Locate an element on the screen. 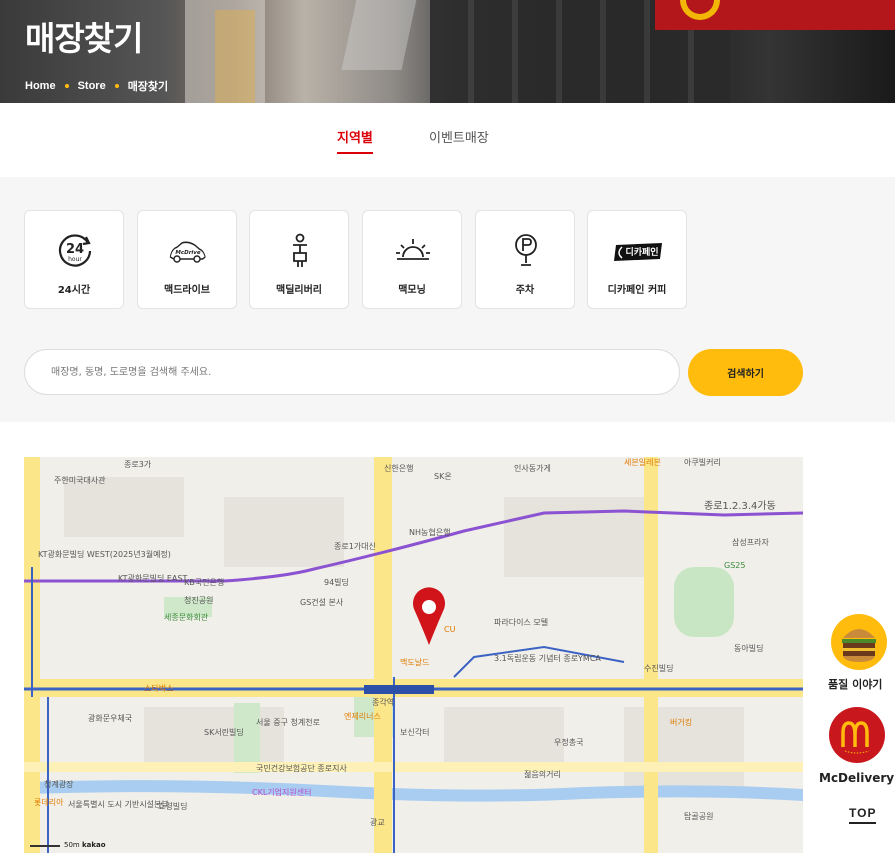 The height and width of the screenshot is (853, 895). filter-mcmorning: 맥모닝 is located at coordinates (412, 259).